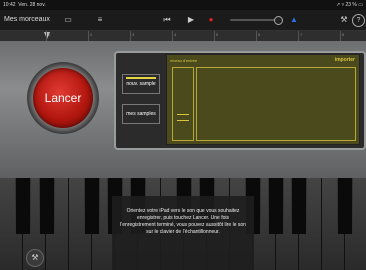 The image size is (366, 270). Describe the element at coordinates (256, 20) in the screenshot. I see `volume-slider` at that location.